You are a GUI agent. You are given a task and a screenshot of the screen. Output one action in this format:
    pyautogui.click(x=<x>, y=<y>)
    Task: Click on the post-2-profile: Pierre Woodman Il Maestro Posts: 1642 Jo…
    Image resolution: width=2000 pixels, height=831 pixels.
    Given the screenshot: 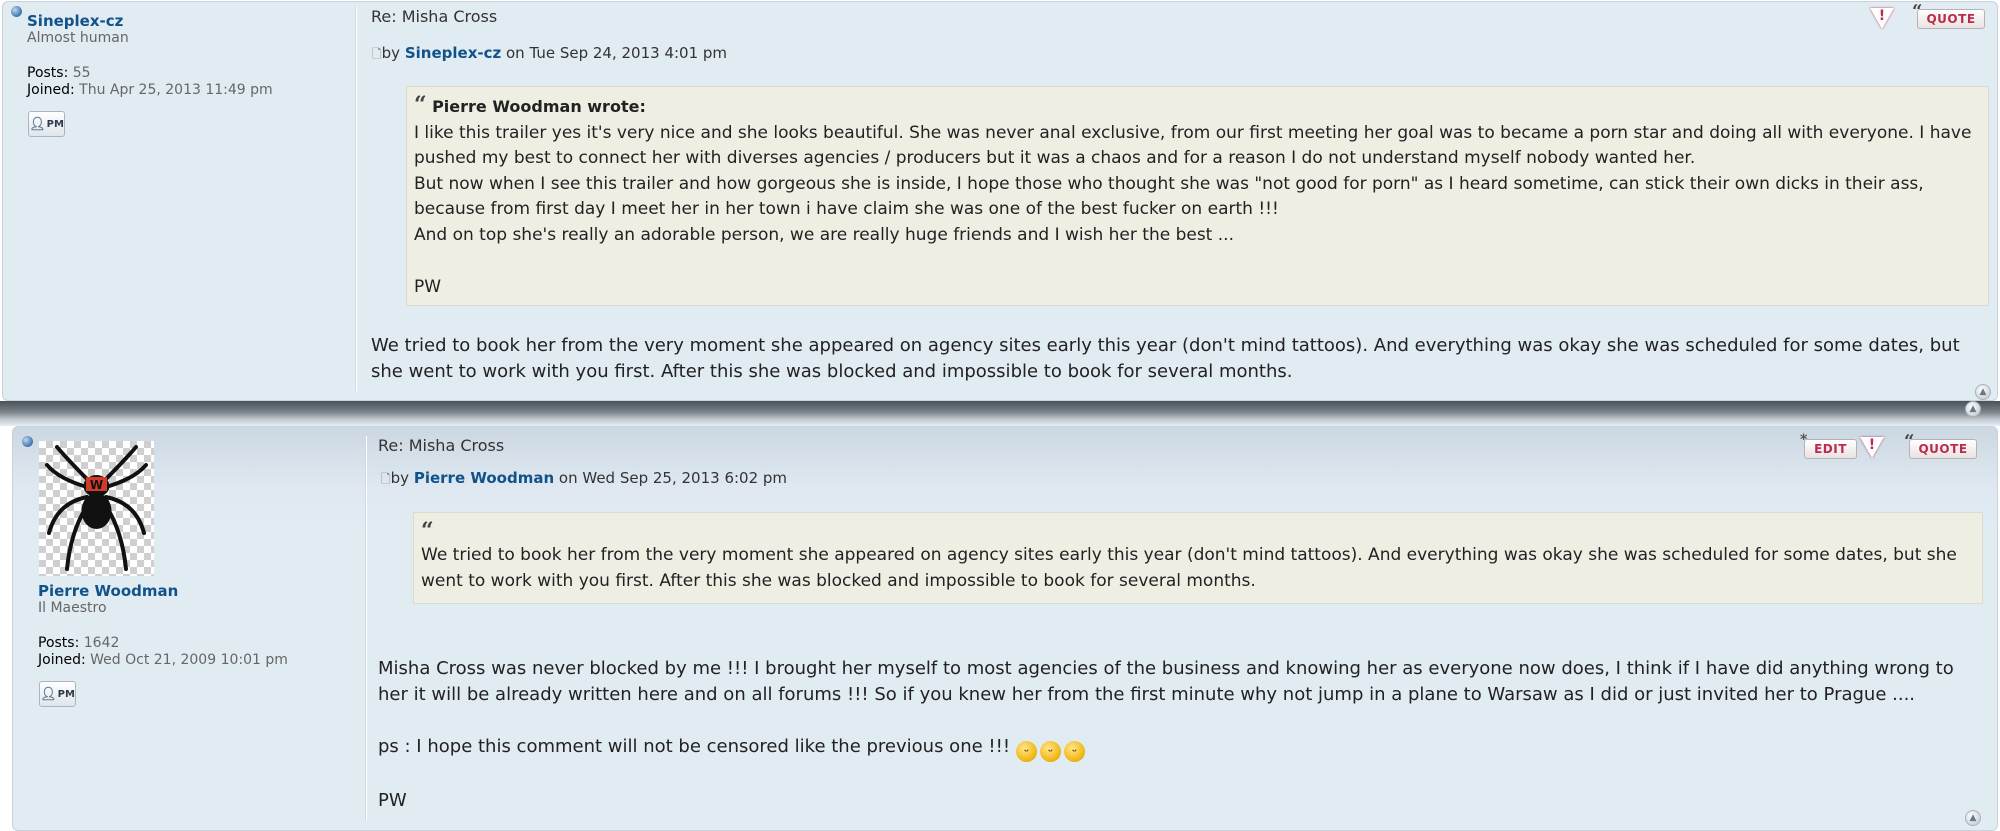 What is the action you would take?
    pyautogui.click(x=163, y=626)
    